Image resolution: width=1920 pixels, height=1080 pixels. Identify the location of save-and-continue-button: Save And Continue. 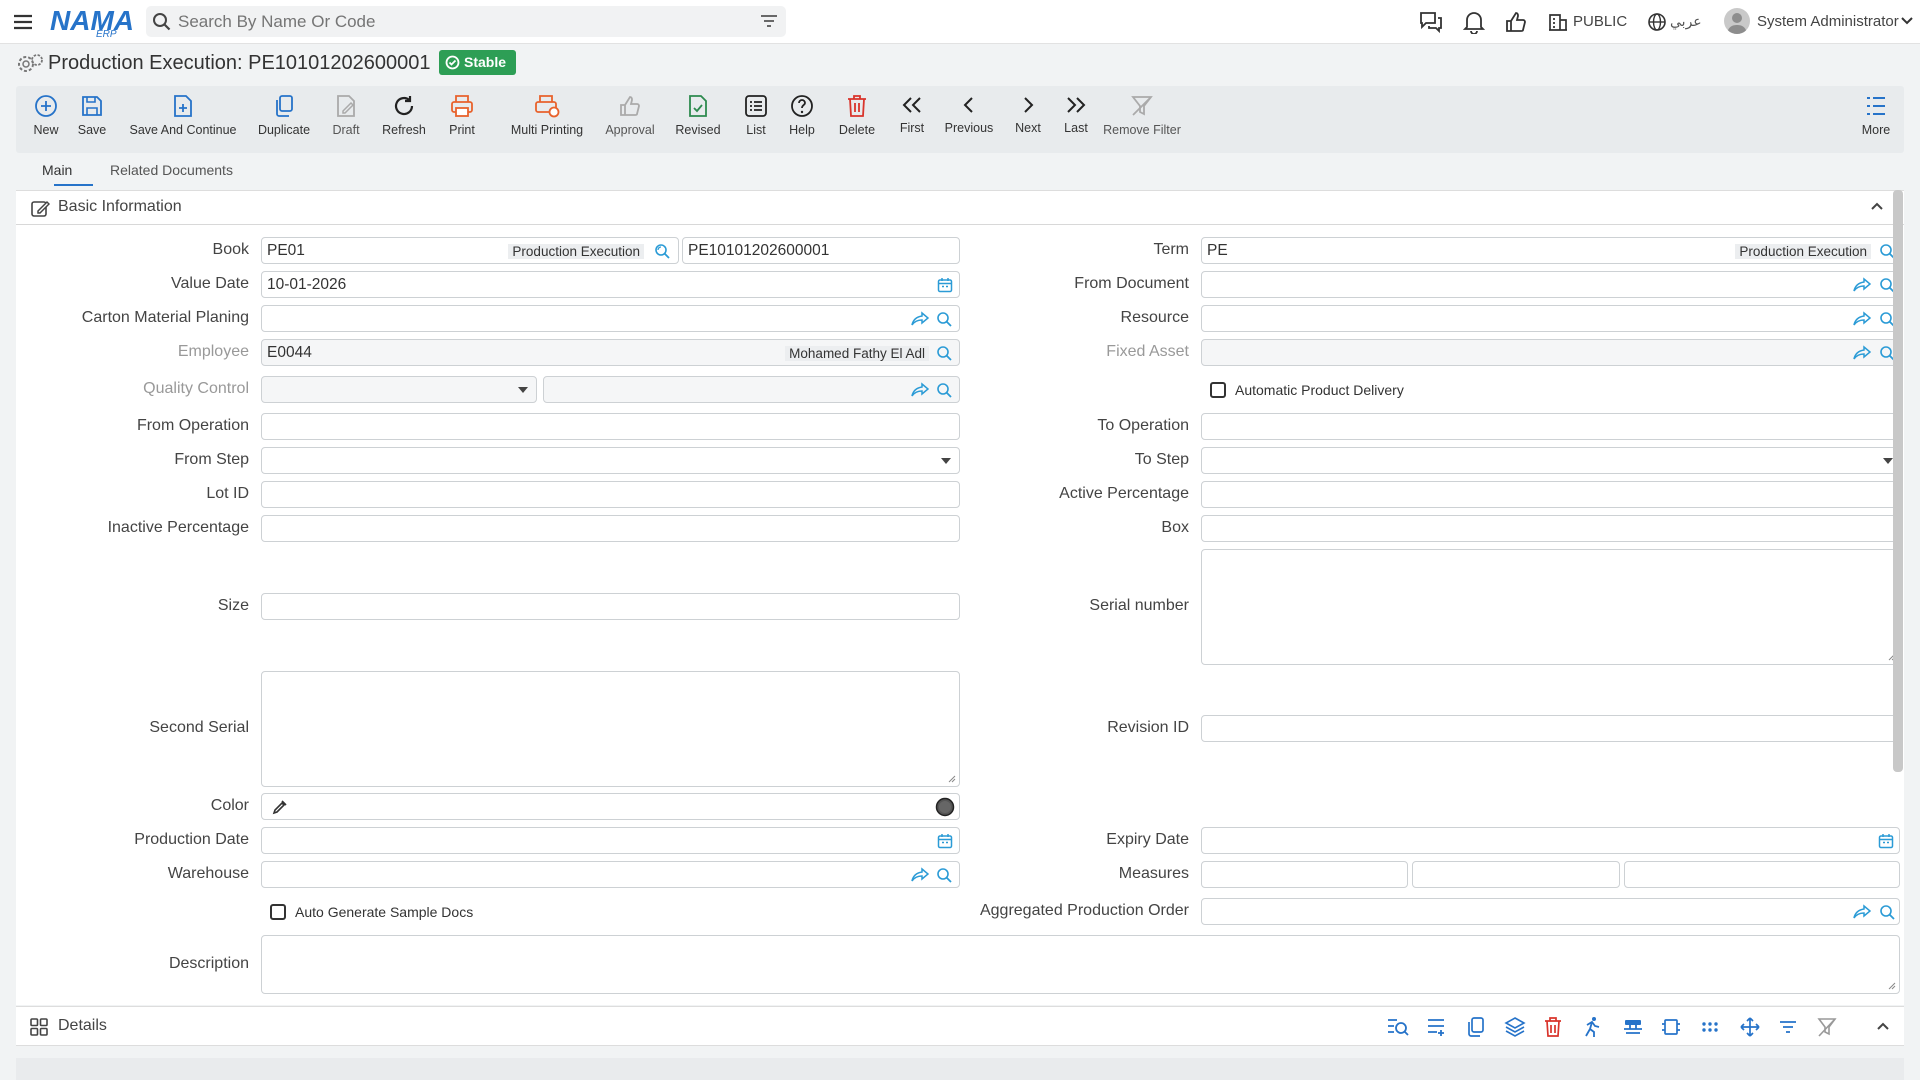
(183, 121).